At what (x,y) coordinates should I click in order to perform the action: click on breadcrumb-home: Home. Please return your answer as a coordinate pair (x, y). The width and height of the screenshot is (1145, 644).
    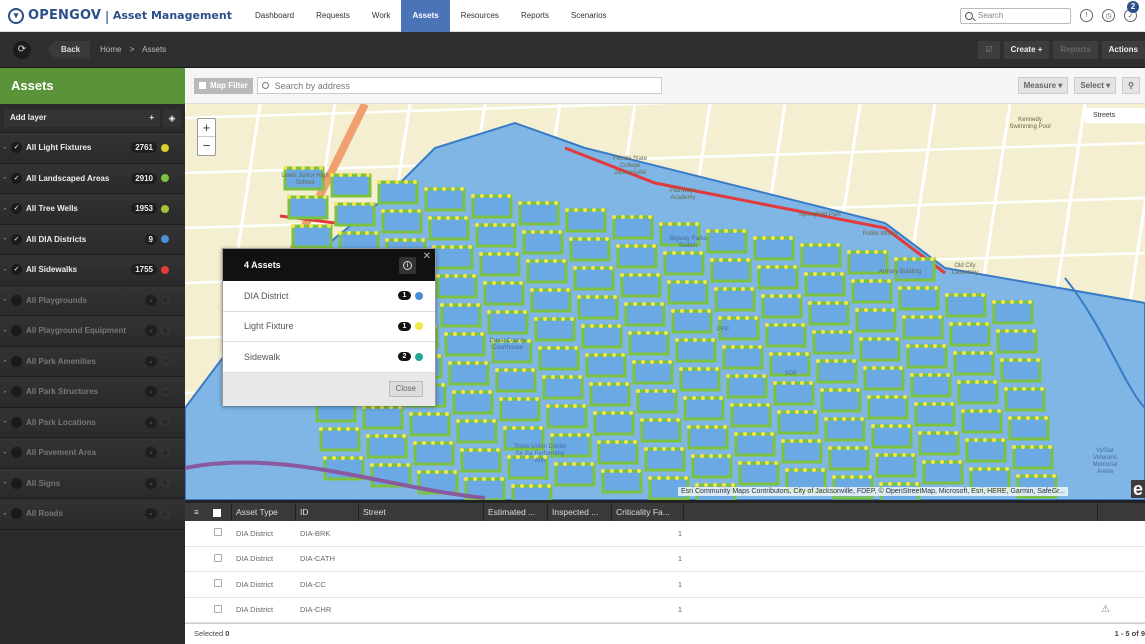
    Looking at the image, I should click on (110, 49).